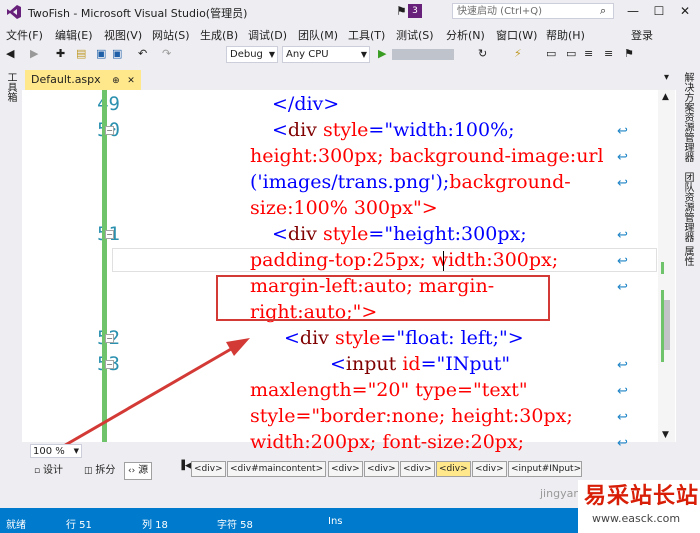 The height and width of the screenshot is (533, 700). What do you see at coordinates (38, 471) in the screenshot?
I see `design-icon: ▫` at bounding box center [38, 471].